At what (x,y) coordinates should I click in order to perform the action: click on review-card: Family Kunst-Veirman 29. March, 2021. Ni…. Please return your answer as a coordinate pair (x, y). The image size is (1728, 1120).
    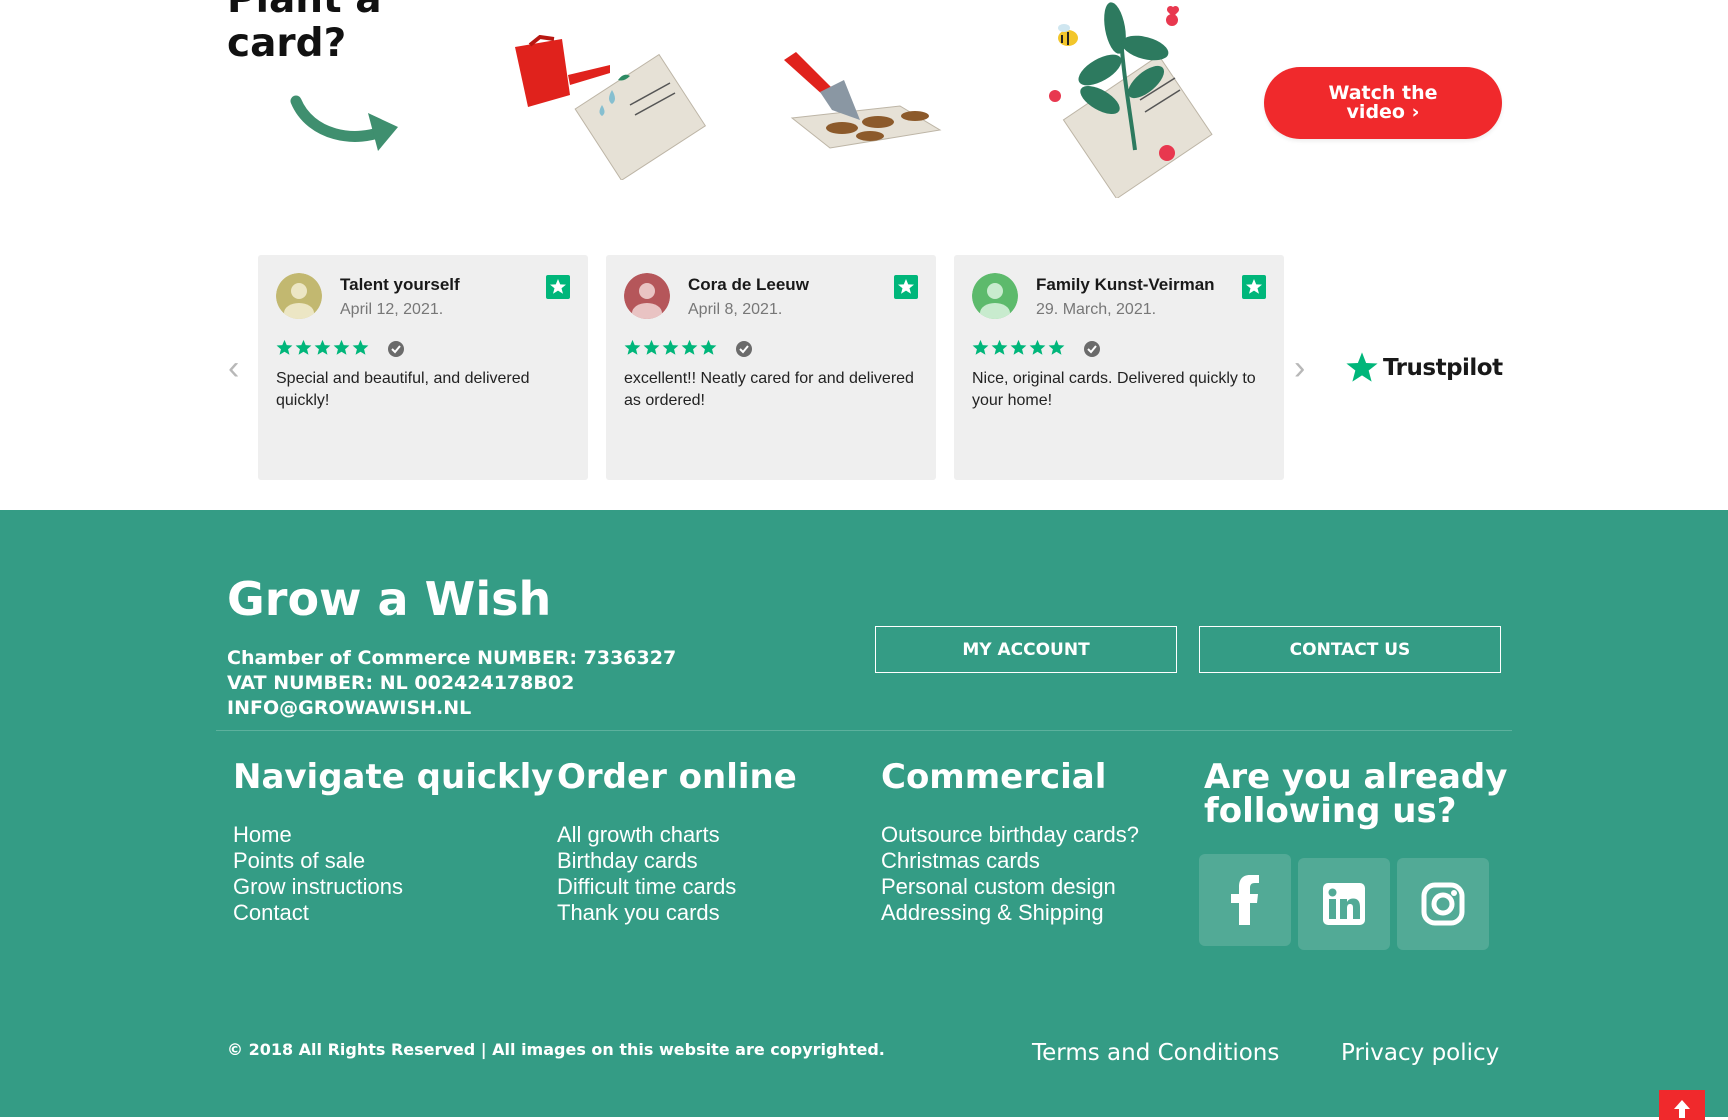
    Looking at the image, I should click on (1119, 367).